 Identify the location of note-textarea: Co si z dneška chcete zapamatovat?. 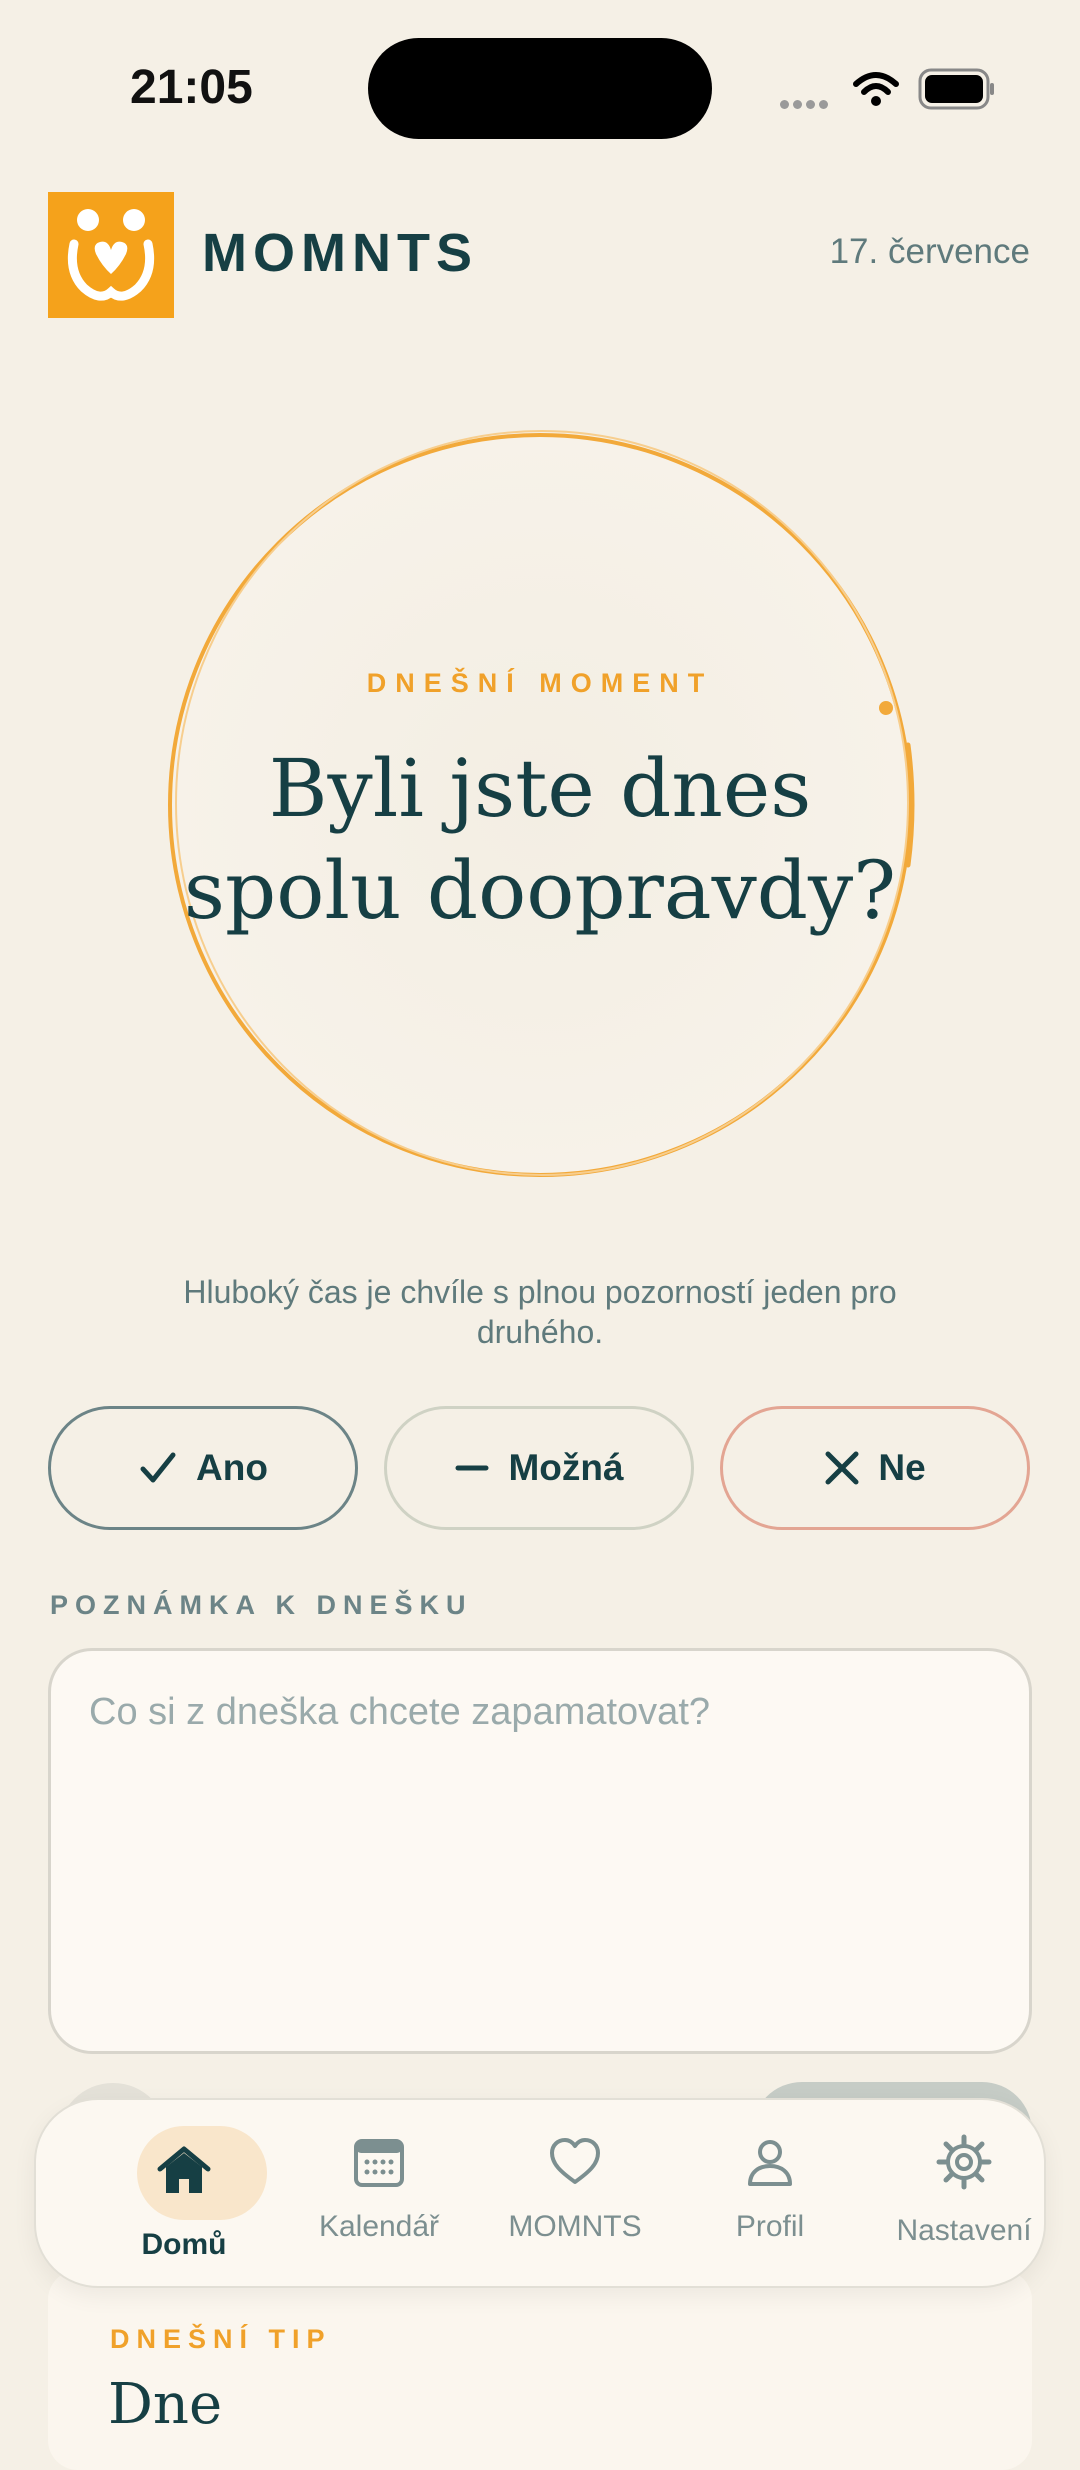
(540, 1851).